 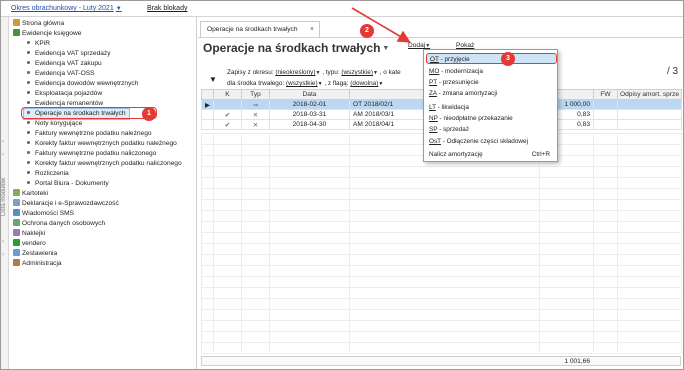 What do you see at coordinates (492, 71) in the screenshot?
I see `menu-item-mo-modernization: MO - modernizacja` at bounding box center [492, 71].